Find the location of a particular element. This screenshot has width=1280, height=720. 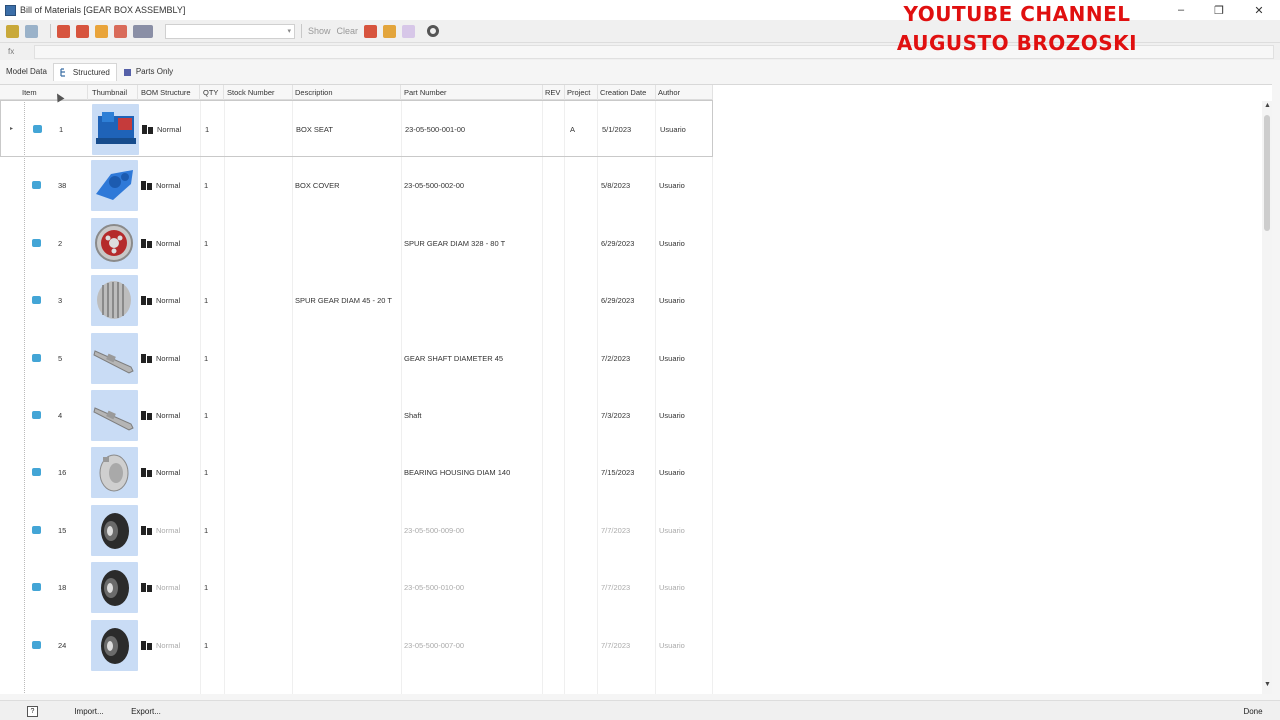

part-number-cell: 23-05-500-010-00 is located at coordinates (433, 587).